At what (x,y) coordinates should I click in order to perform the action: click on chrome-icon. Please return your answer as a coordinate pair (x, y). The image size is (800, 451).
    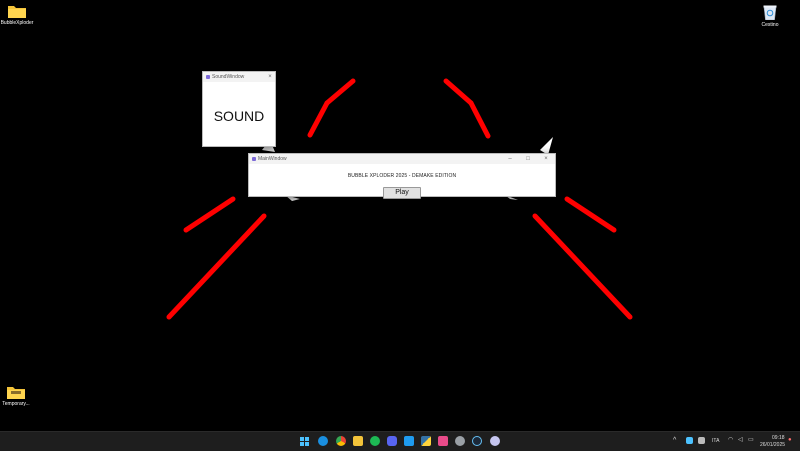
    Looking at the image, I should click on (341, 441).